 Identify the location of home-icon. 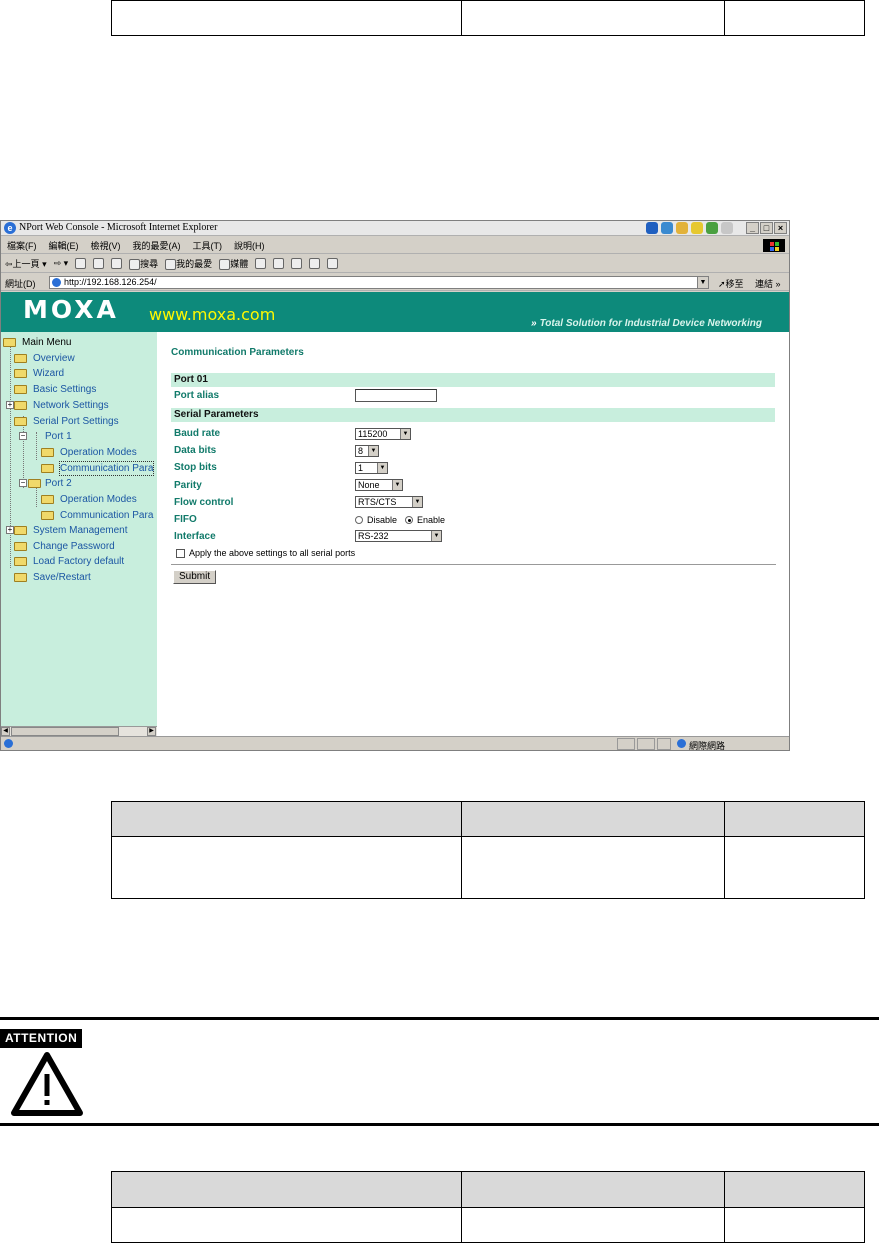
(117, 263).